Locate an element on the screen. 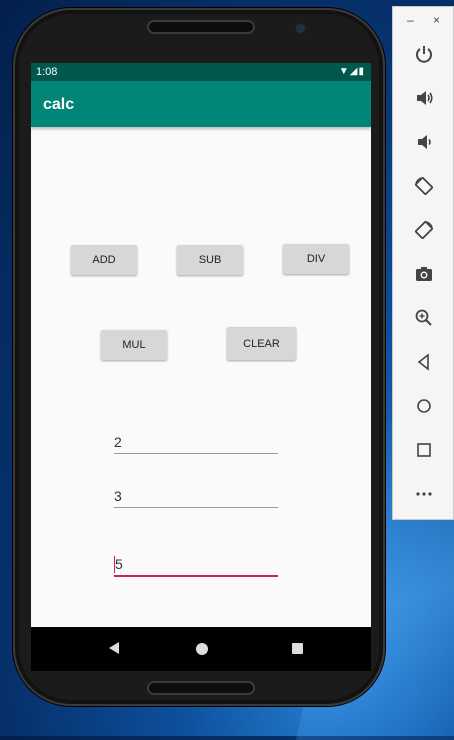  home-icon is located at coordinates (423, 406).